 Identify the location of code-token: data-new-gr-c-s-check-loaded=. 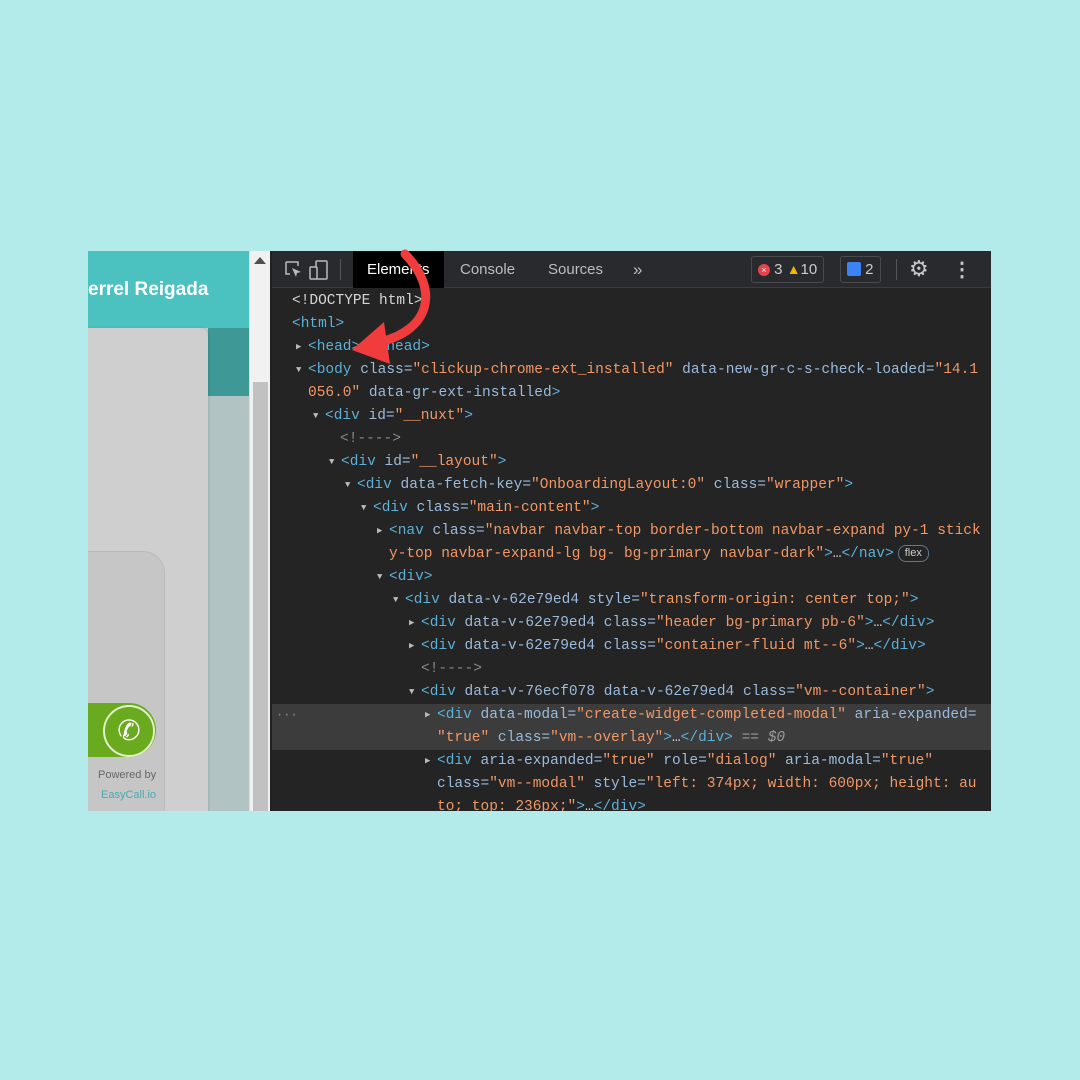
(804, 370).